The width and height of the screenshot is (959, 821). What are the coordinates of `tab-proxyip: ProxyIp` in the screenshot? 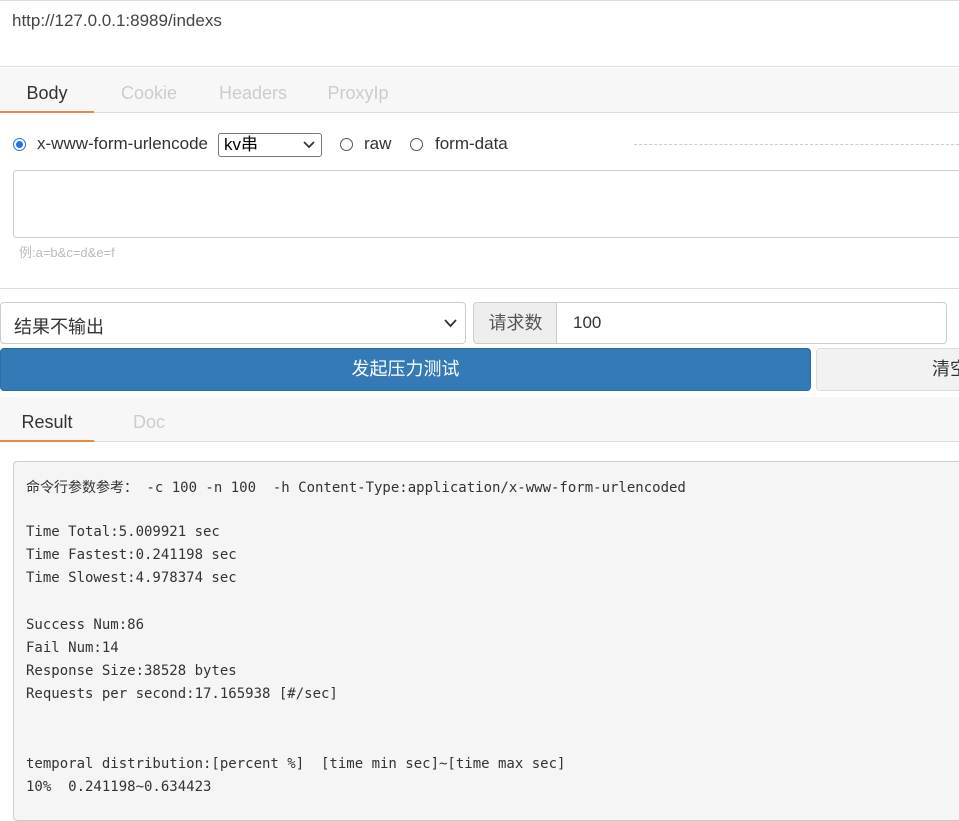 It's located at (358, 90).